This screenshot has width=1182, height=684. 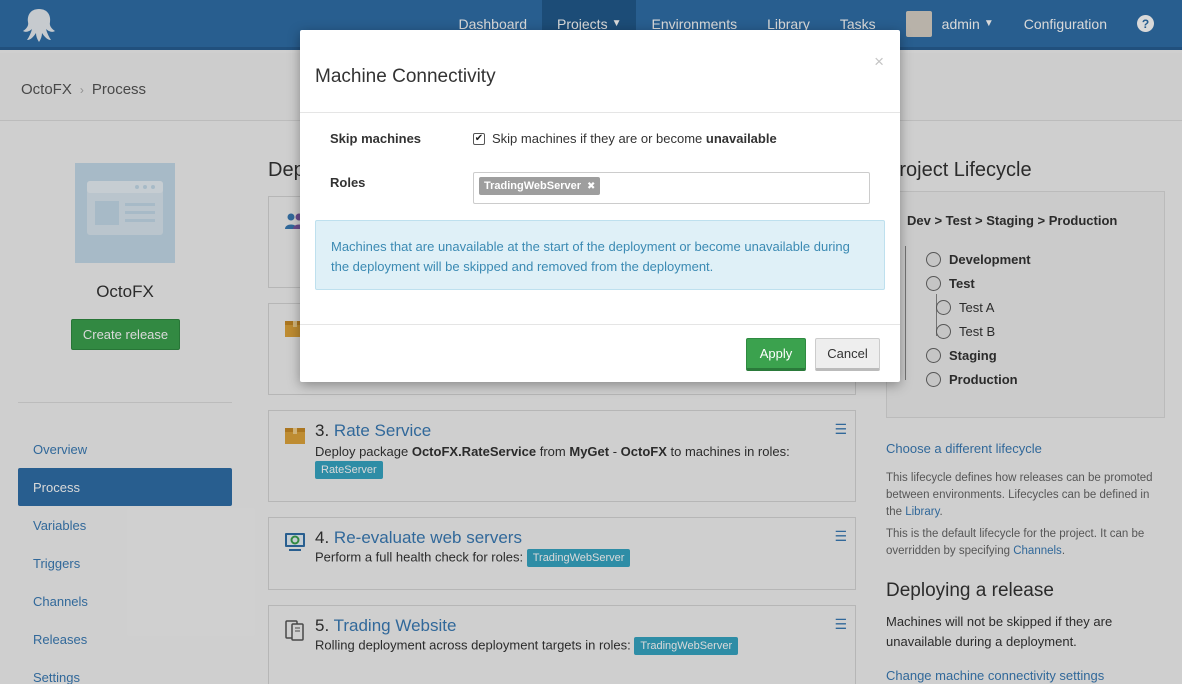 What do you see at coordinates (376, 138) in the screenshot?
I see `skip-machines-label: Skip machines` at bounding box center [376, 138].